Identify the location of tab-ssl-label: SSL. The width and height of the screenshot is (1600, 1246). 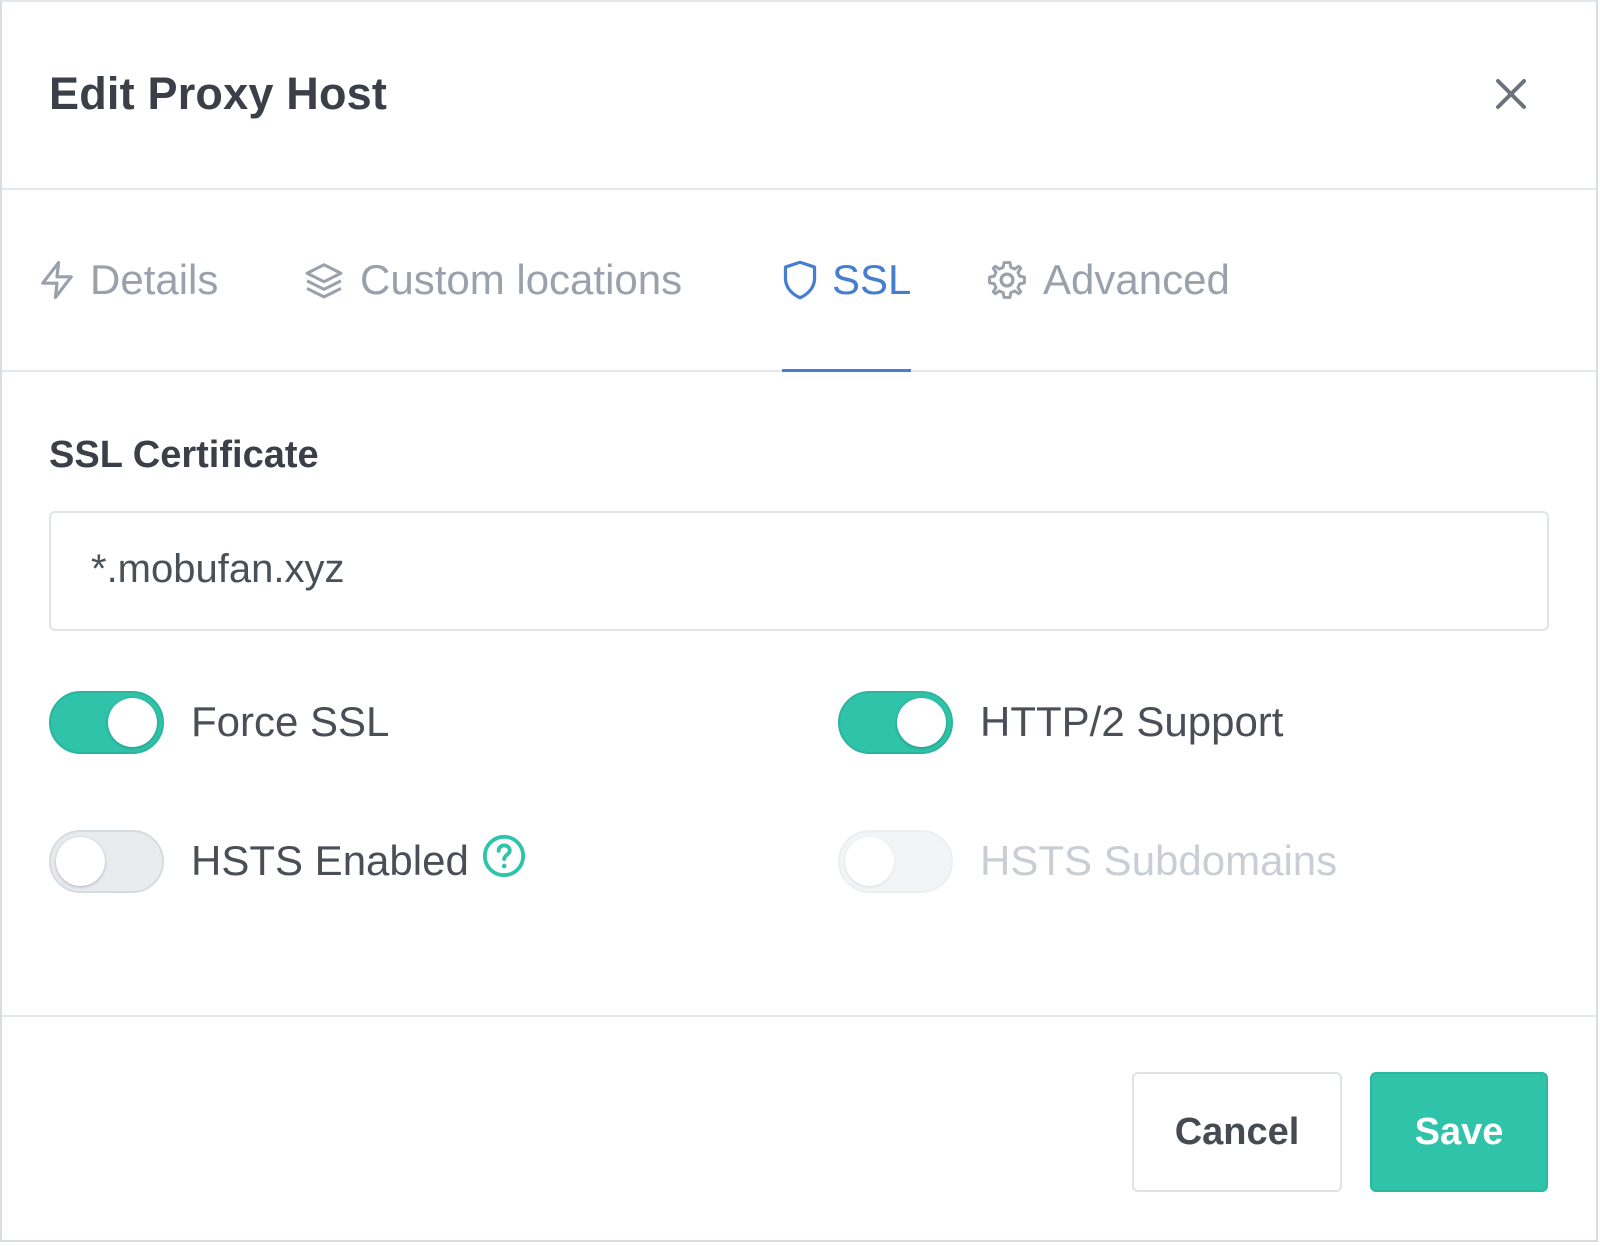
(872, 279).